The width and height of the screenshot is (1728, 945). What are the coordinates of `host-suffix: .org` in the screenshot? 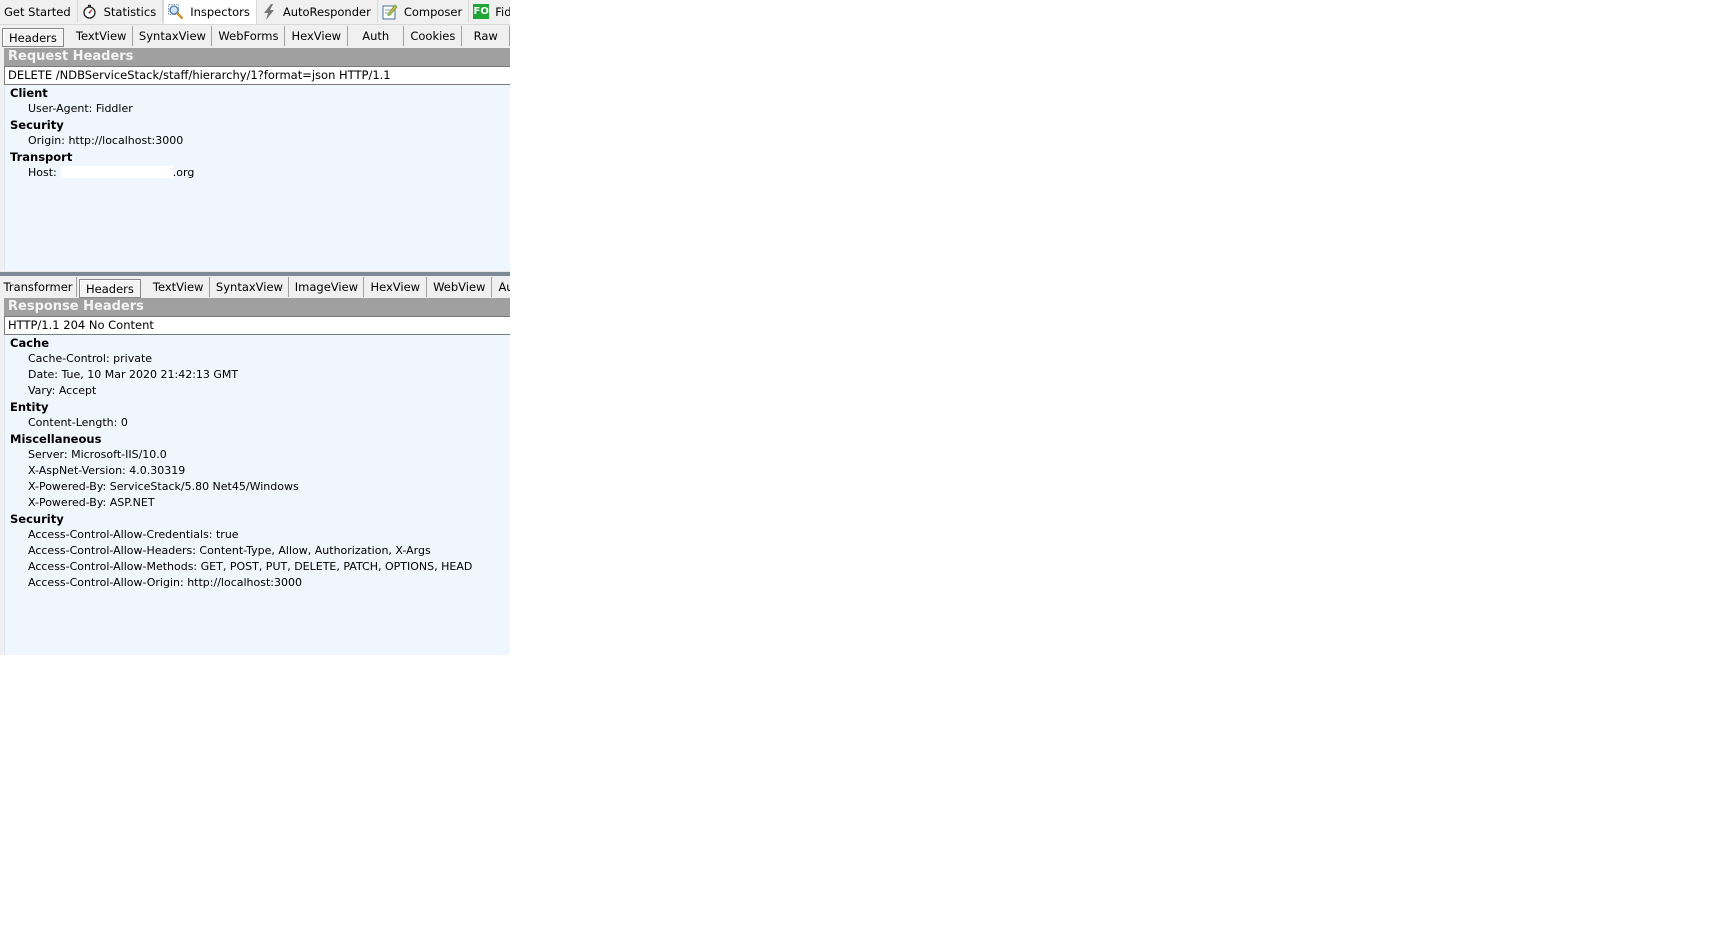 It's located at (183, 172).